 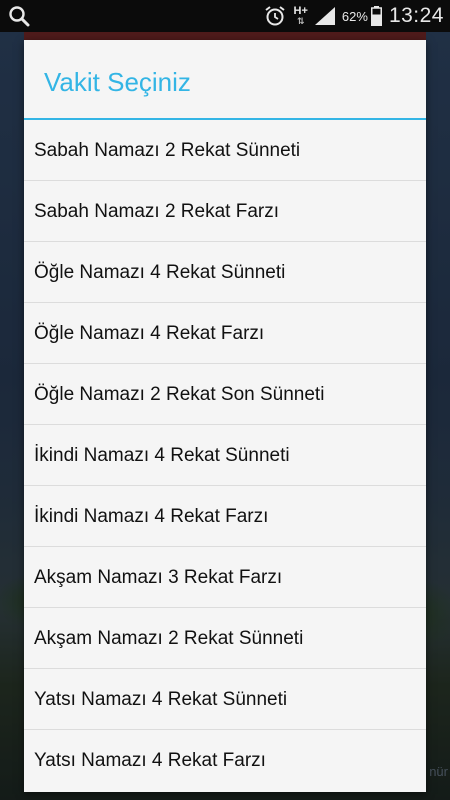 What do you see at coordinates (225, 272) in the screenshot?
I see `list-item: Öğle Namazı 4 Rekat Sünneti` at bounding box center [225, 272].